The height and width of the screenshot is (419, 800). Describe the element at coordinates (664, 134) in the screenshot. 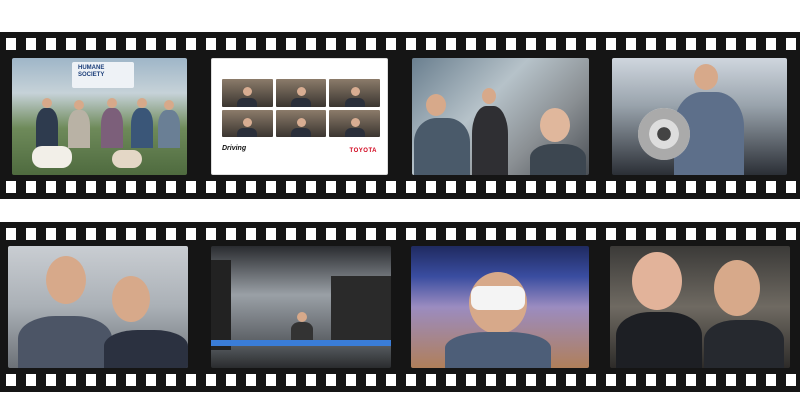

I see `brake-rotor` at that location.